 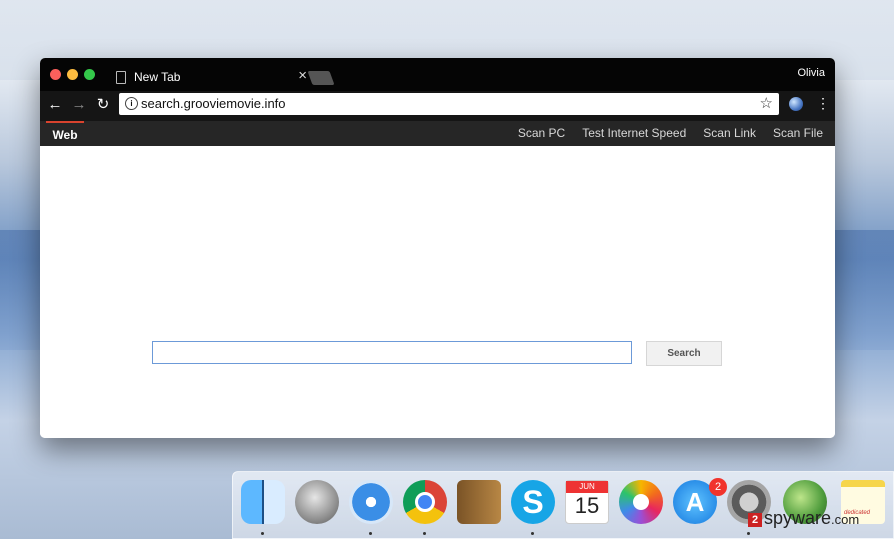 What do you see at coordinates (845, 519) in the screenshot?
I see `watermark-suffix: .com` at bounding box center [845, 519].